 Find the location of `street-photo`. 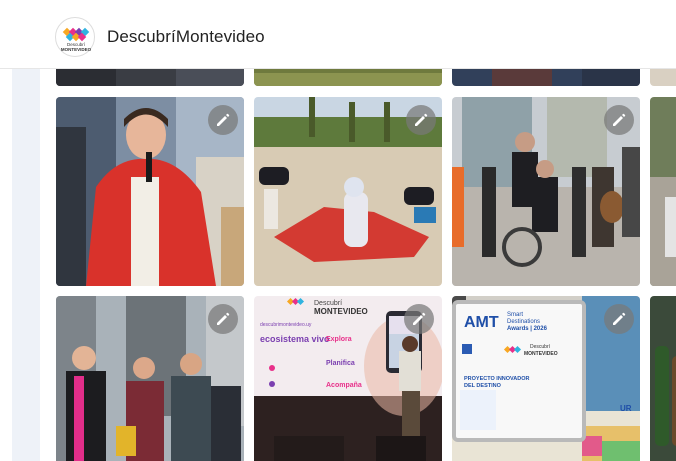

street-photo is located at coordinates (150, 77).